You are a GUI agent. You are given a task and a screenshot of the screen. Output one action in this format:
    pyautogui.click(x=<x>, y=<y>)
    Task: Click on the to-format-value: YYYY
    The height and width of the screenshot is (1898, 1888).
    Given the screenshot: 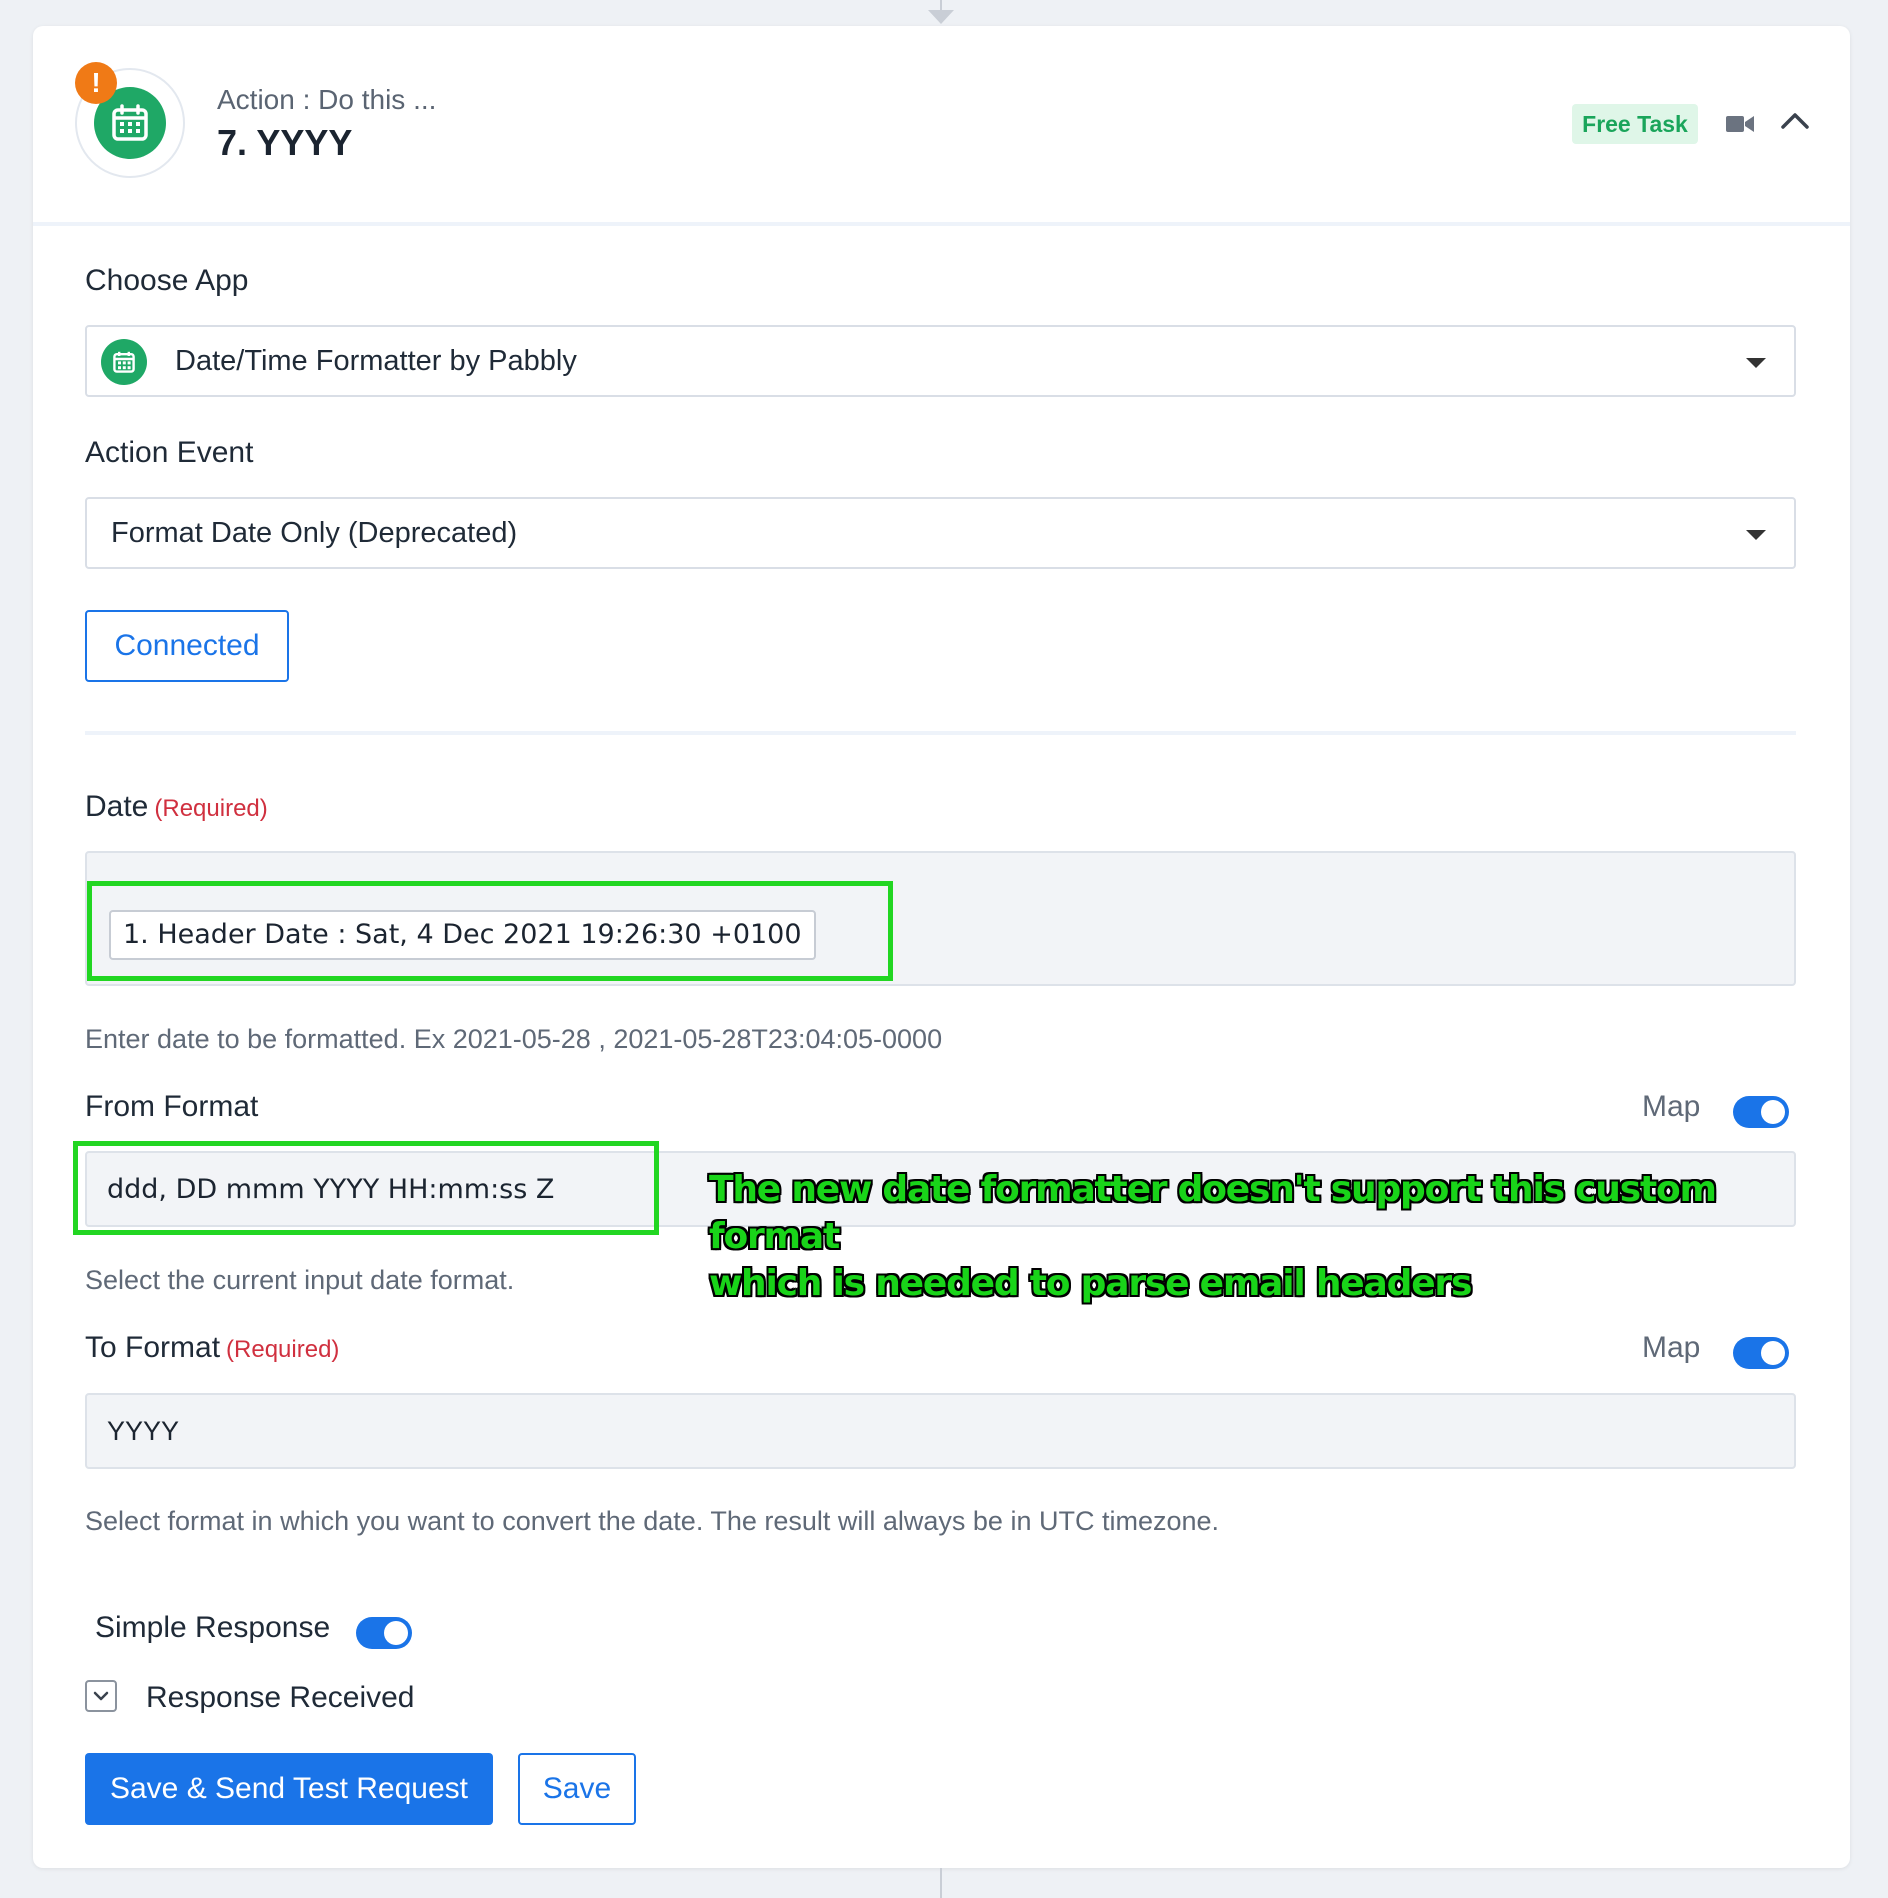 What is the action you would take?
    pyautogui.click(x=143, y=1431)
    